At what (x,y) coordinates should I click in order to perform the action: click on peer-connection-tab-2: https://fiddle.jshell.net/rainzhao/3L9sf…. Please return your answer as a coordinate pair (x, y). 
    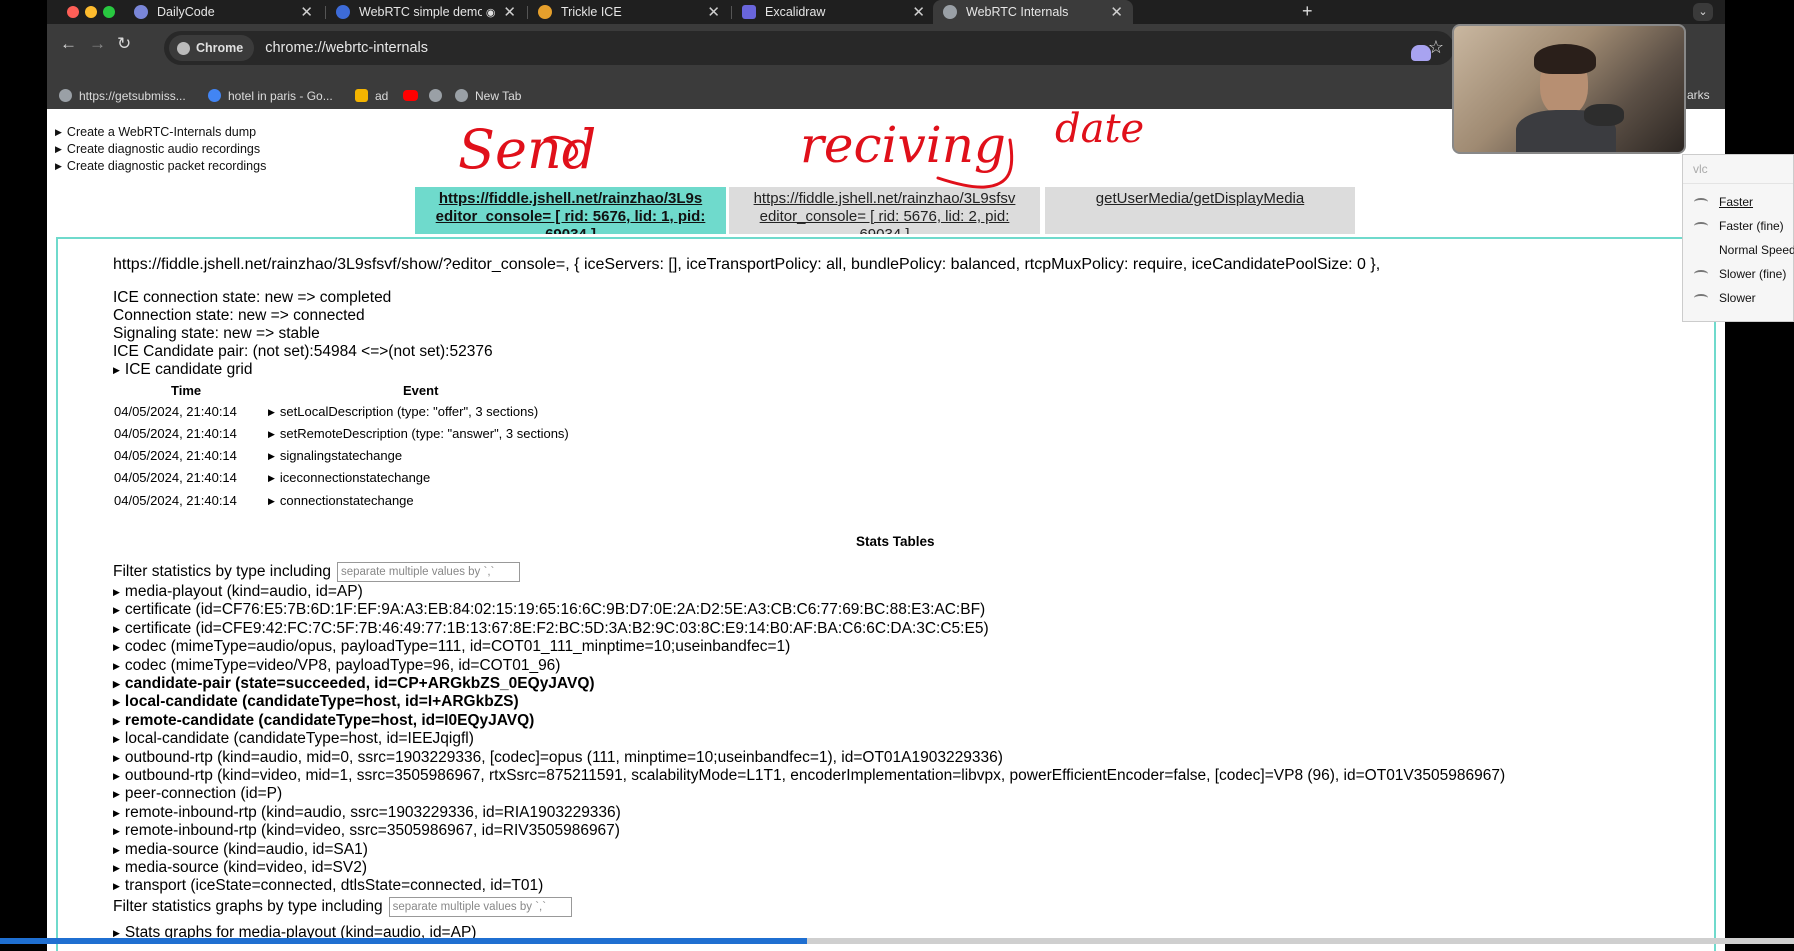
    Looking at the image, I should click on (884, 210).